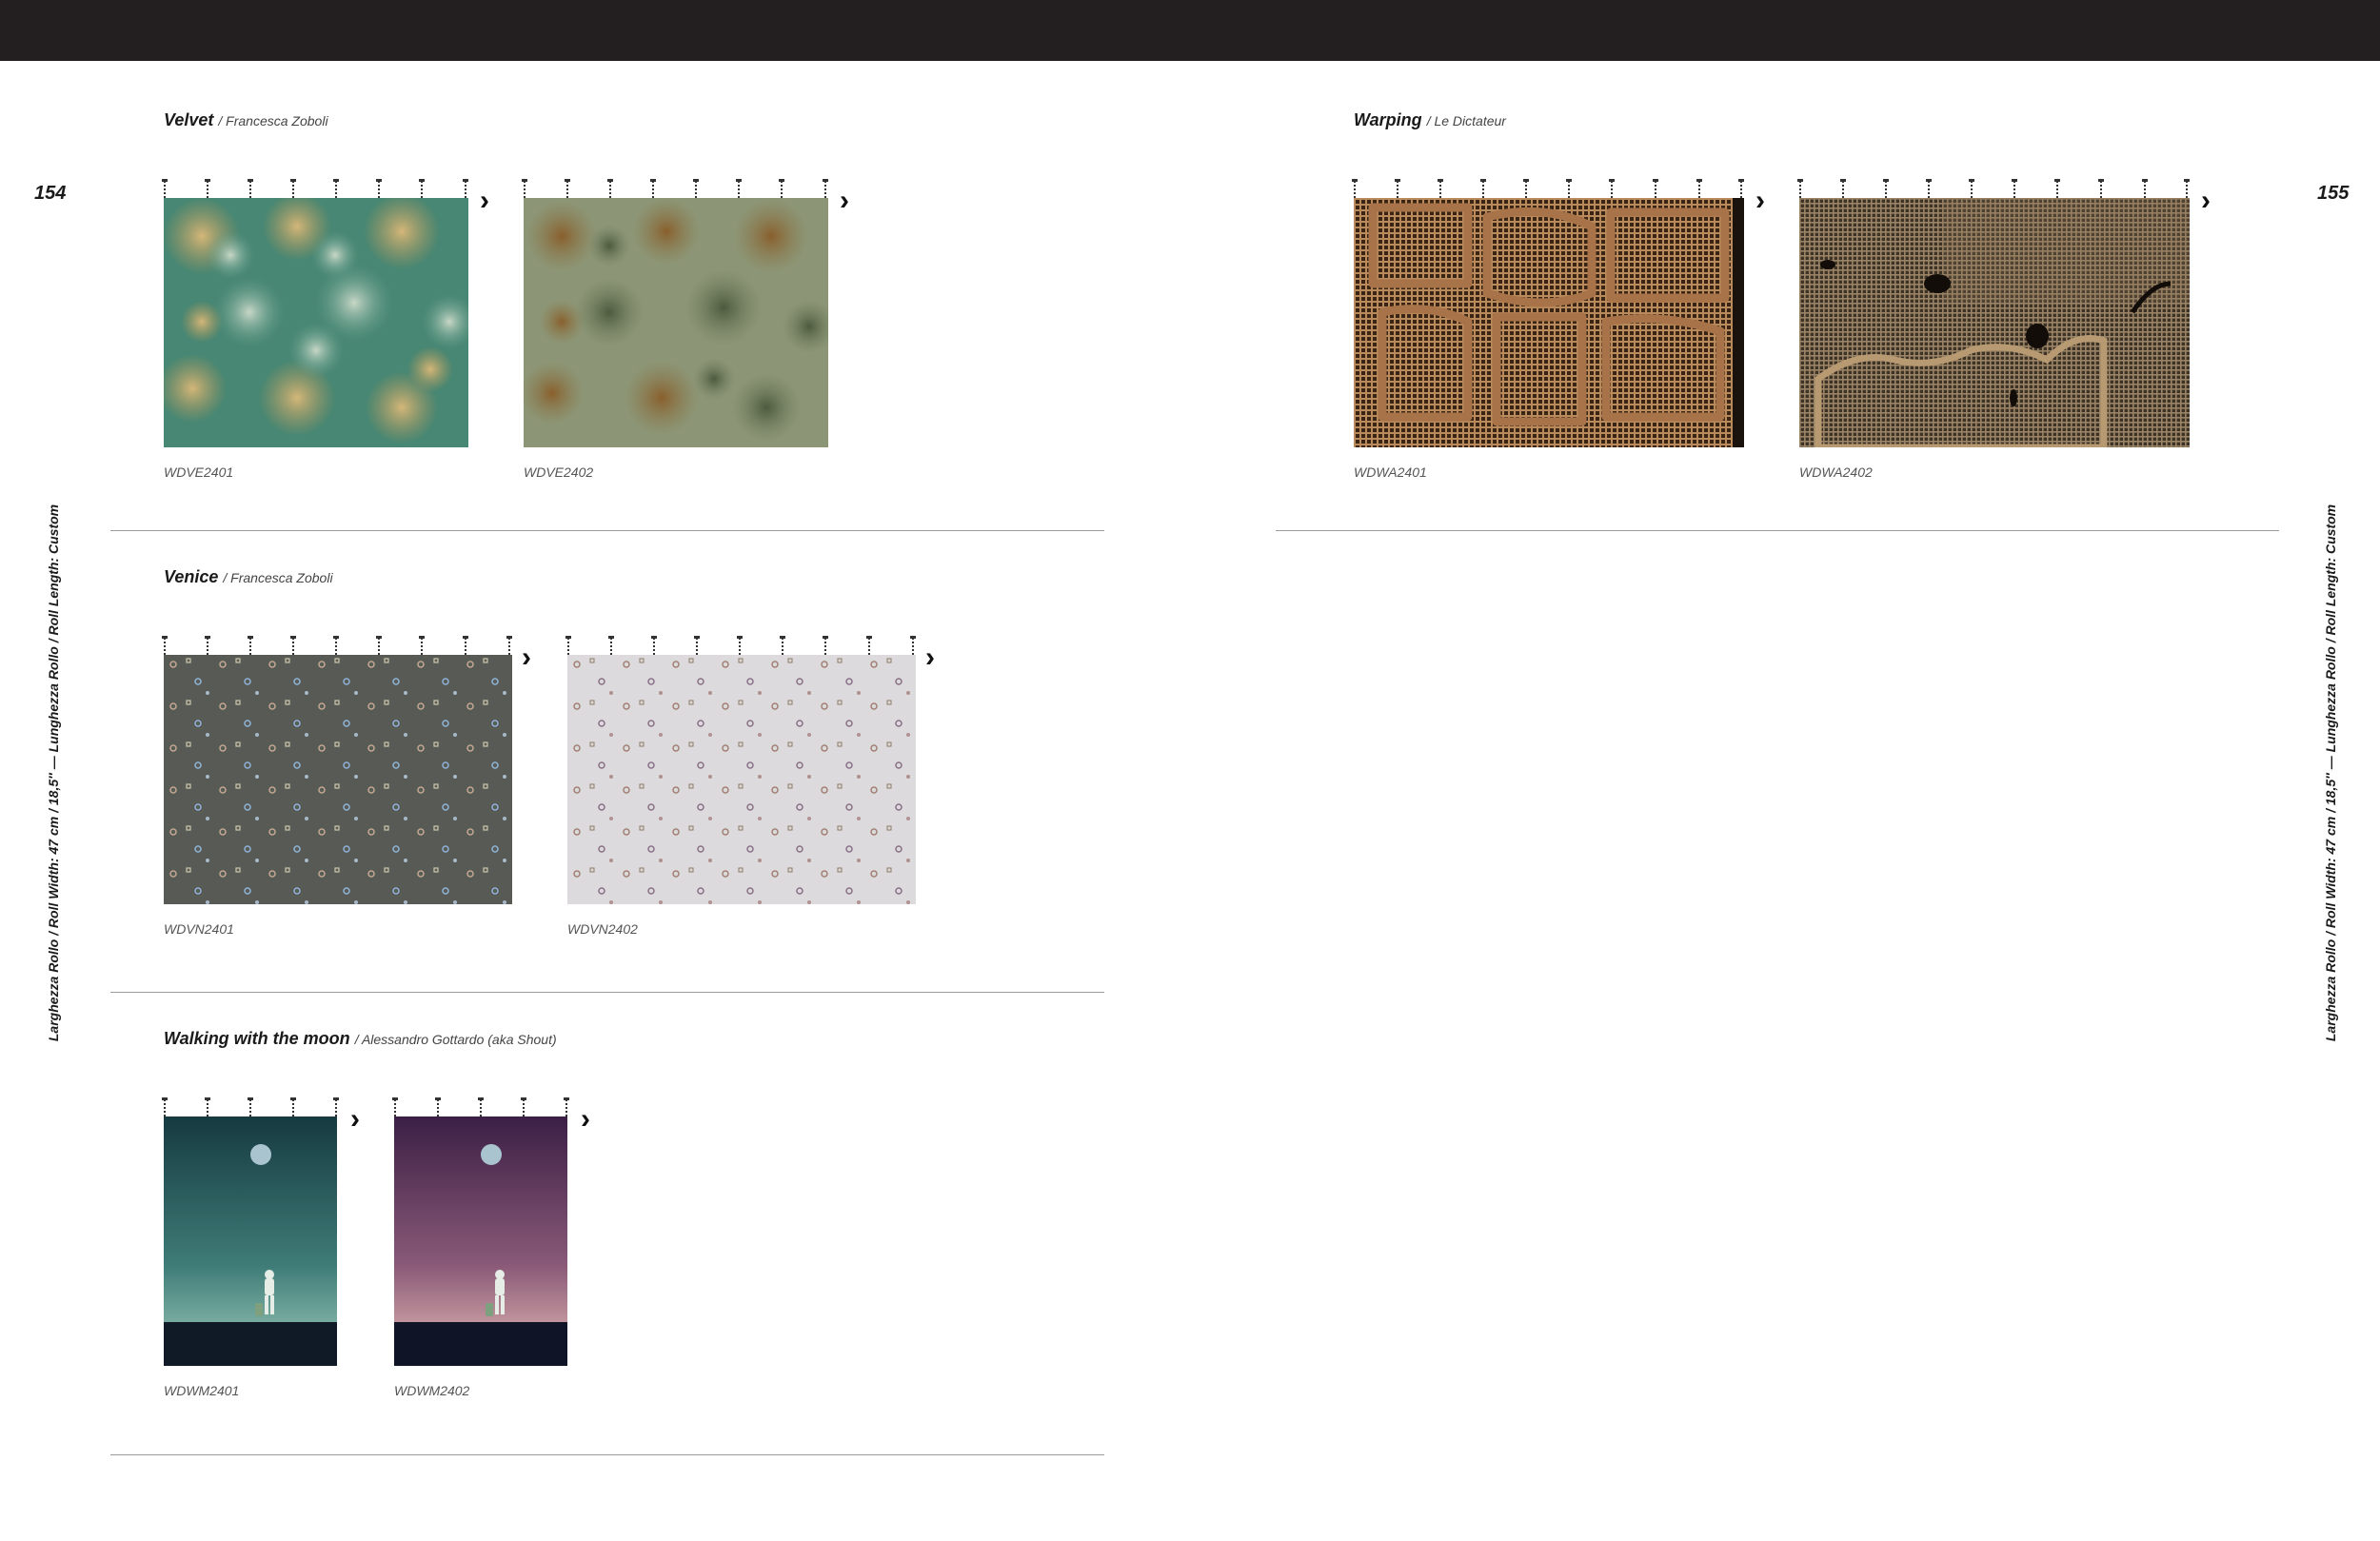 The image size is (2380, 1541). What do you see at coordinates (559, 472) in the screenshot?
I see `sample-code: WDVE2402` at bounding box center [559, 472].